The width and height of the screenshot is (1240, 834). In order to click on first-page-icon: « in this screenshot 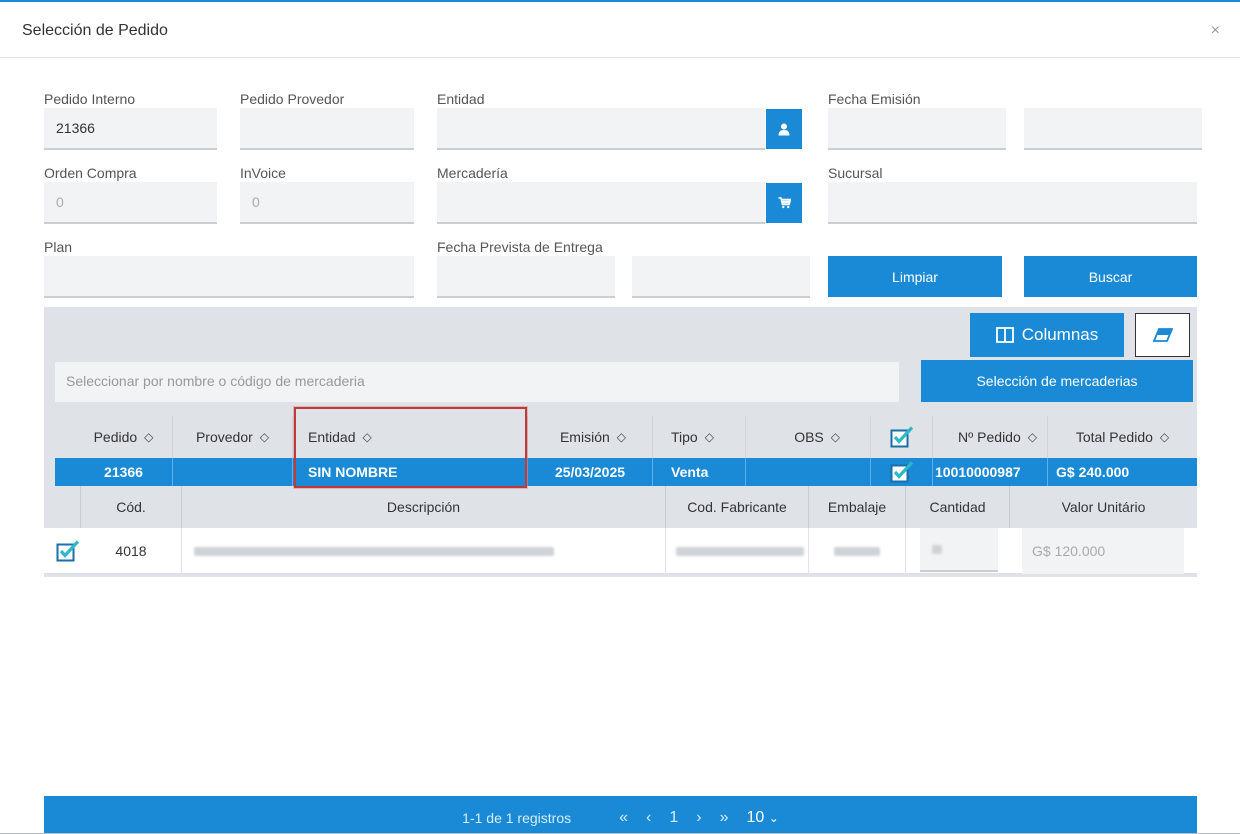, I will do `click(623, 818)`.